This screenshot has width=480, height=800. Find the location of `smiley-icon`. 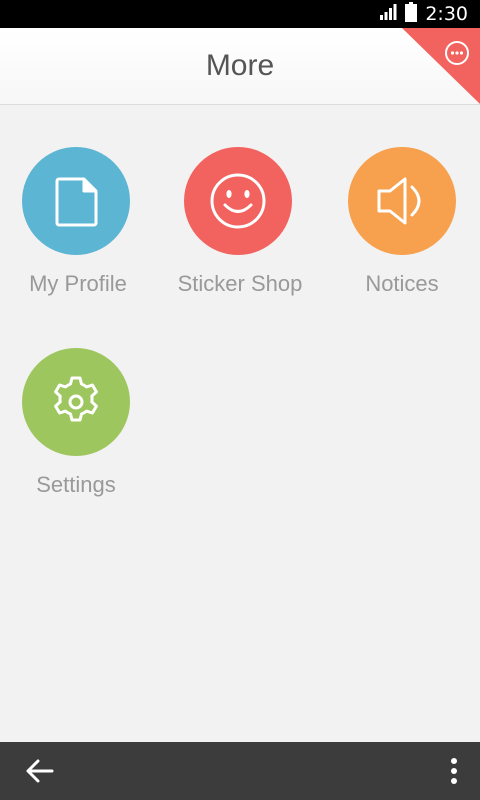

smiley-icon is located at coordinates (238, 201).